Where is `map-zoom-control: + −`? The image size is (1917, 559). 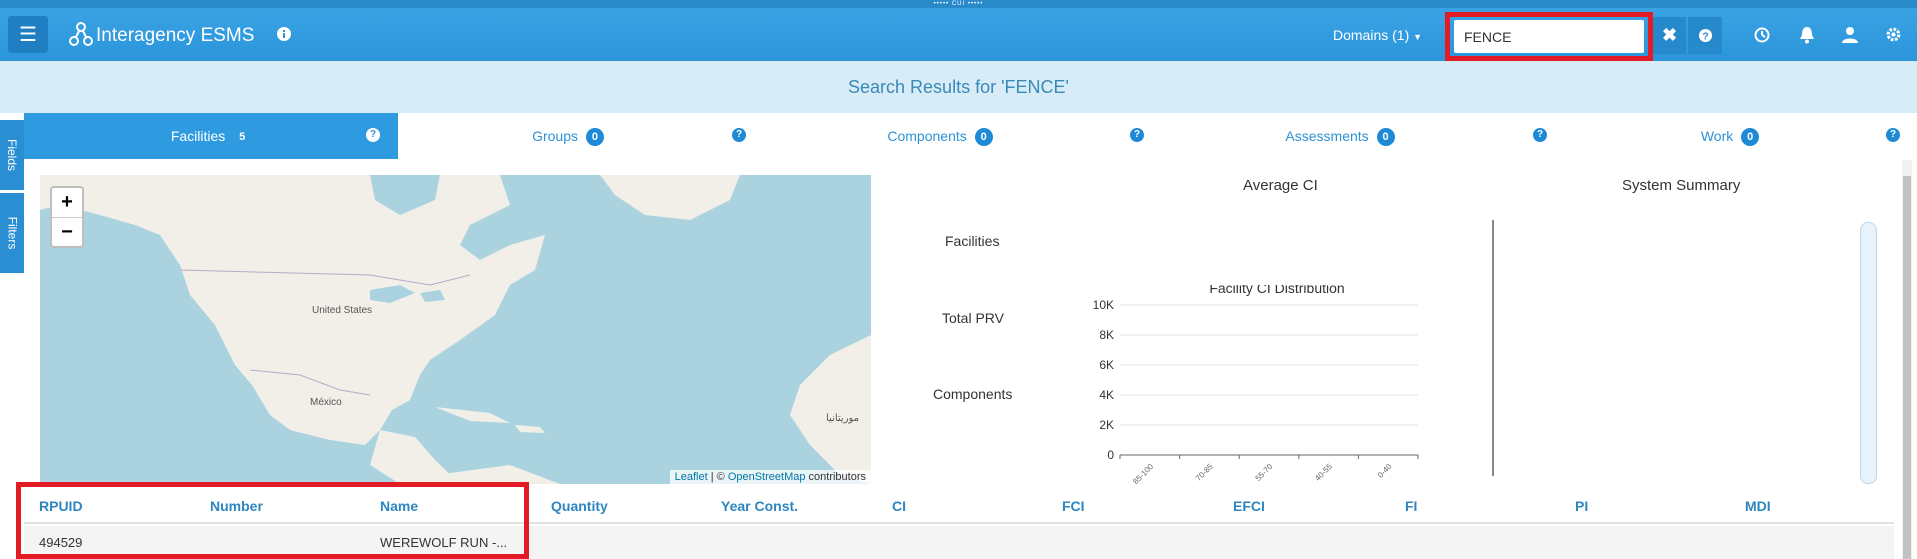 map-zoom-control: + − is located at coordinates (67, 217).